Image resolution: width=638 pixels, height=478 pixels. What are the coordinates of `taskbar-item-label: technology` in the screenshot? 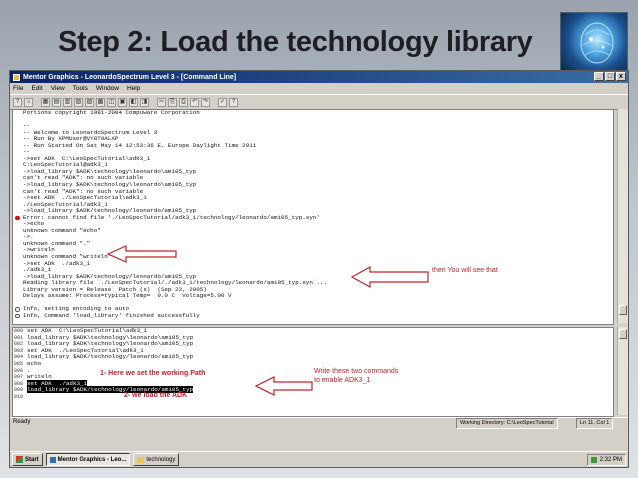 It's located at (161, 459).